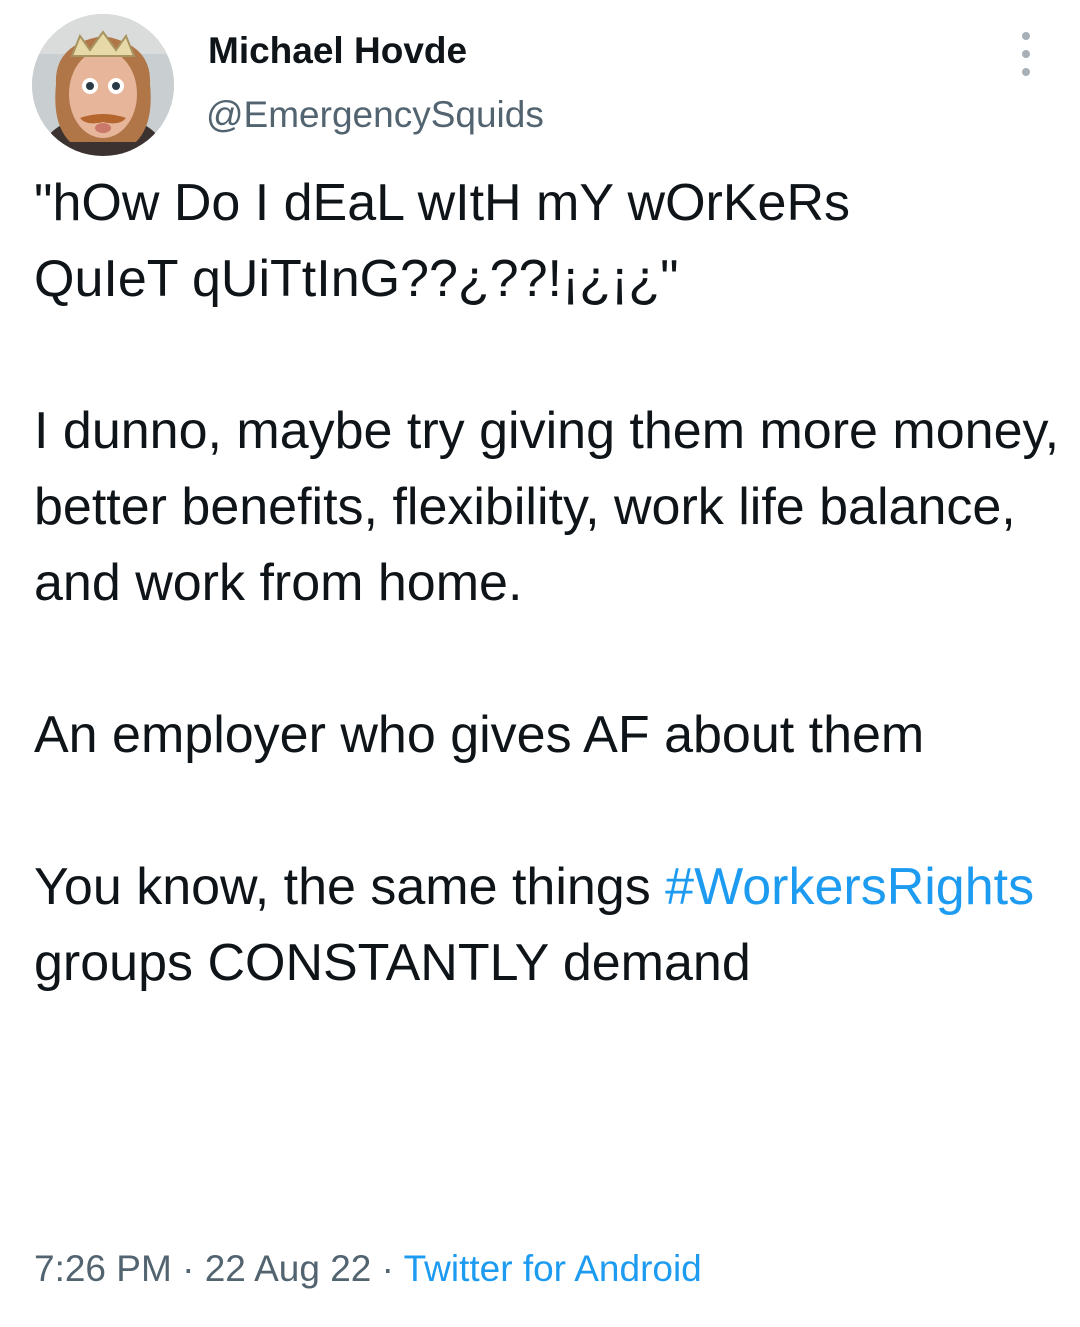  What do you see at coordinates (356, 279) in the screenshot?
I see `tweet-quote-line-2: QuIeT qUiTtInG??¿??!¡¿¡¿"` at bounding box center [356, 279].